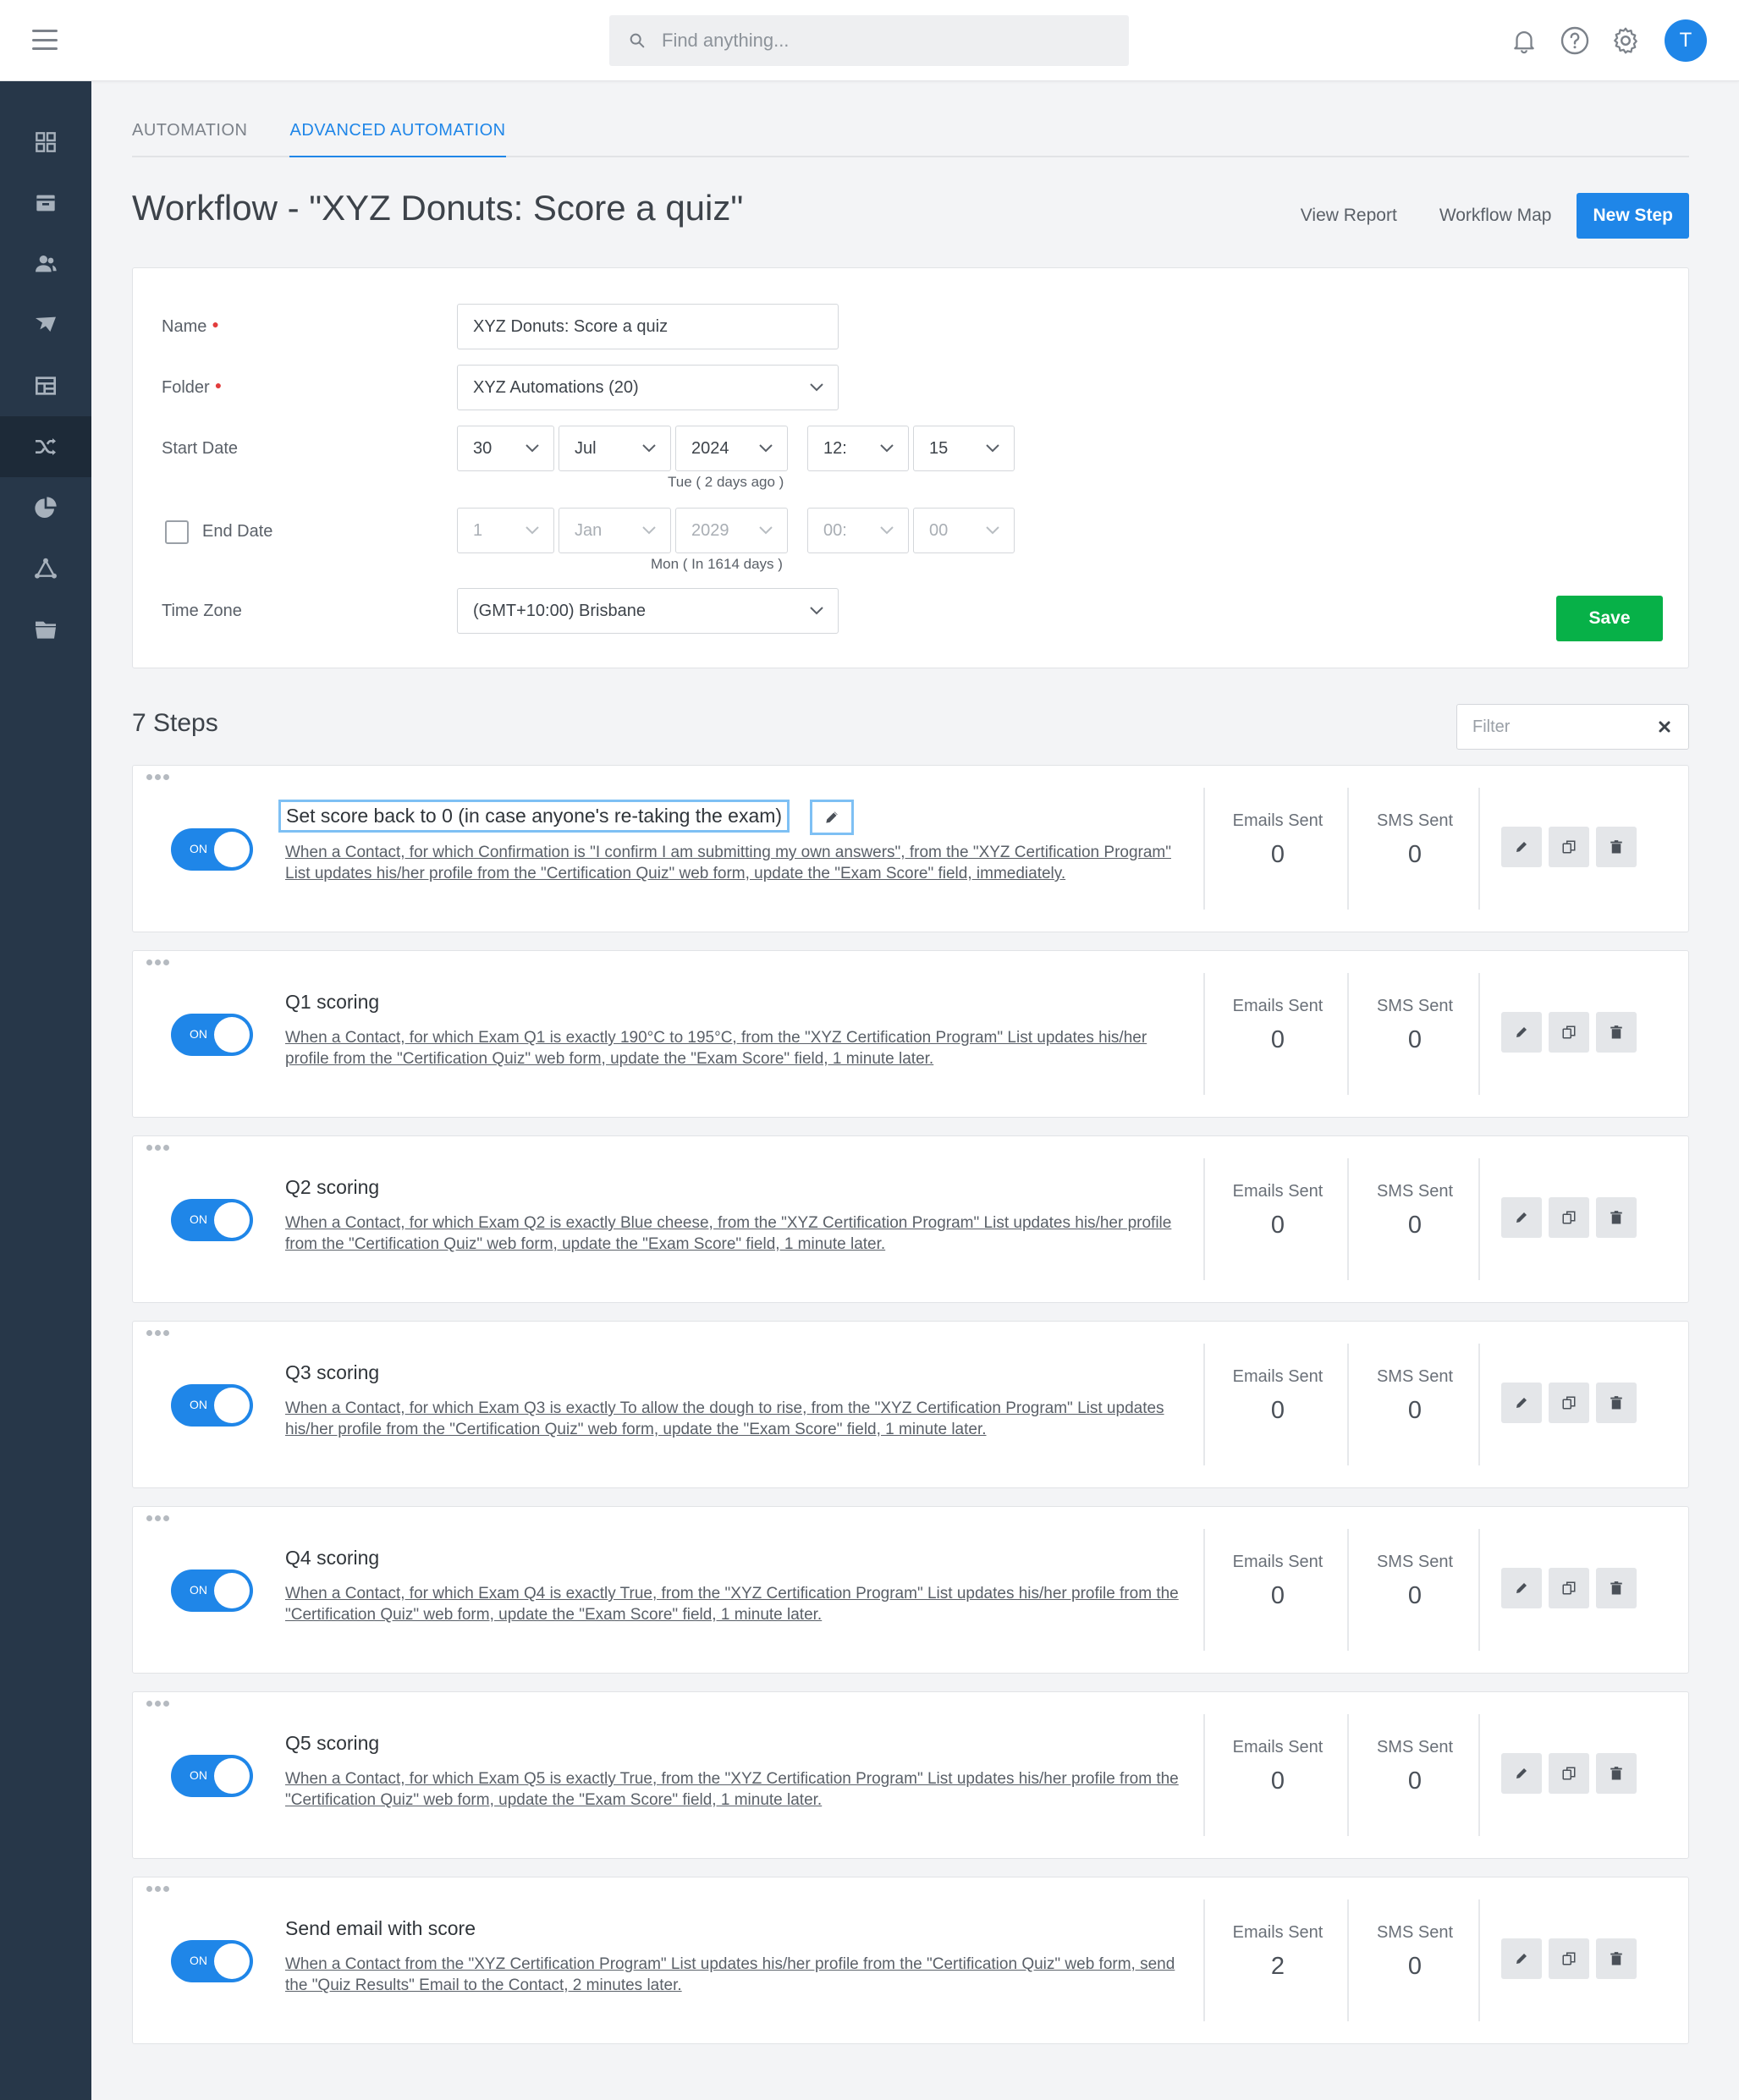 The image size is (1739, 2100). I want to click on sidebar-item-contacts, so click(45, 264).